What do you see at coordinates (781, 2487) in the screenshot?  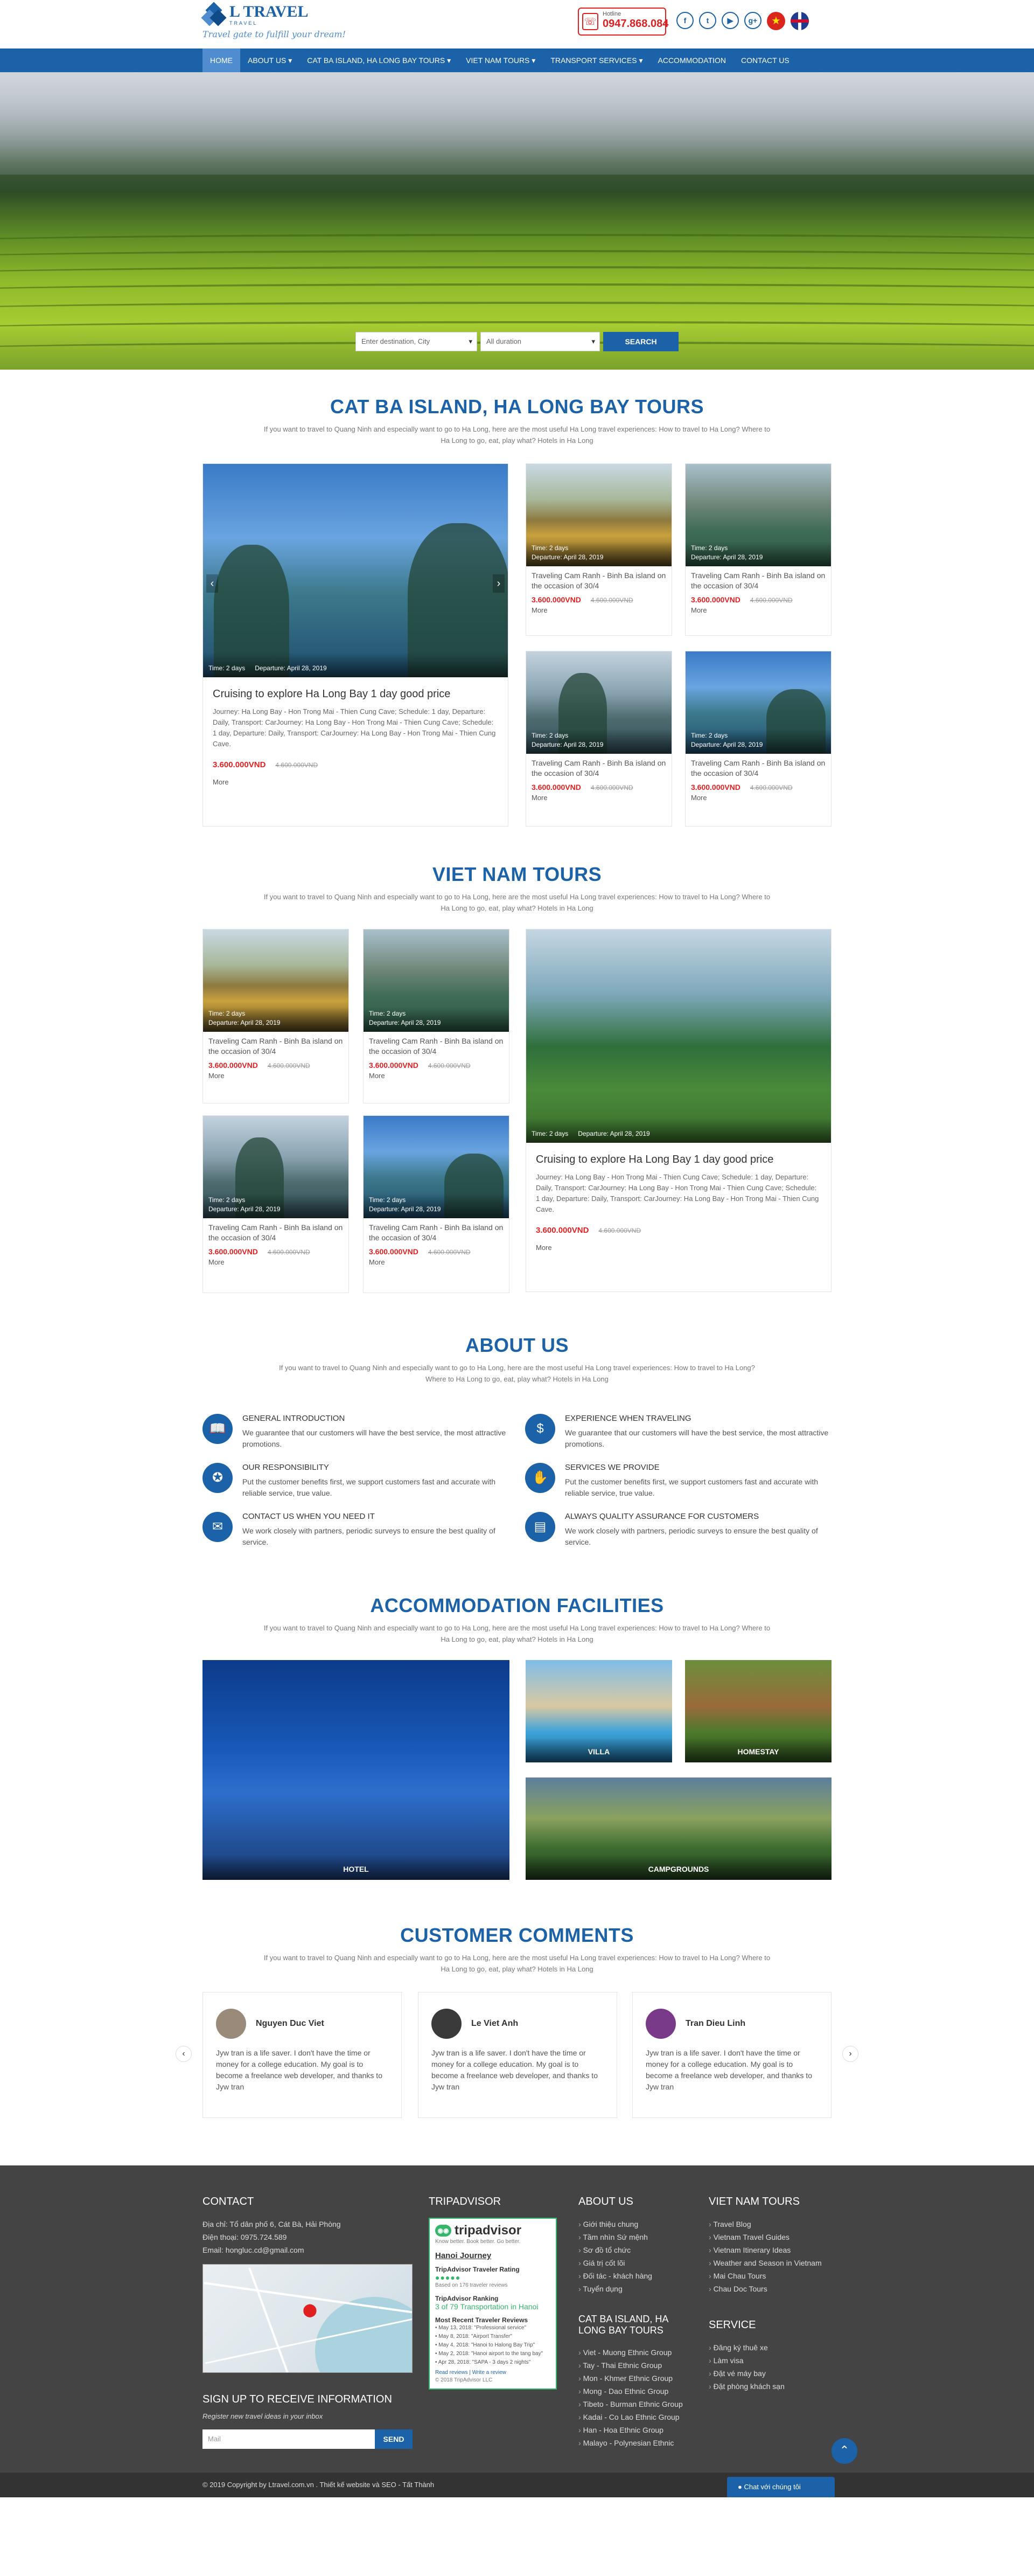 I see `chat-widget-button: ● Chat với chúng tôi` at bounding box center [781, 2487].